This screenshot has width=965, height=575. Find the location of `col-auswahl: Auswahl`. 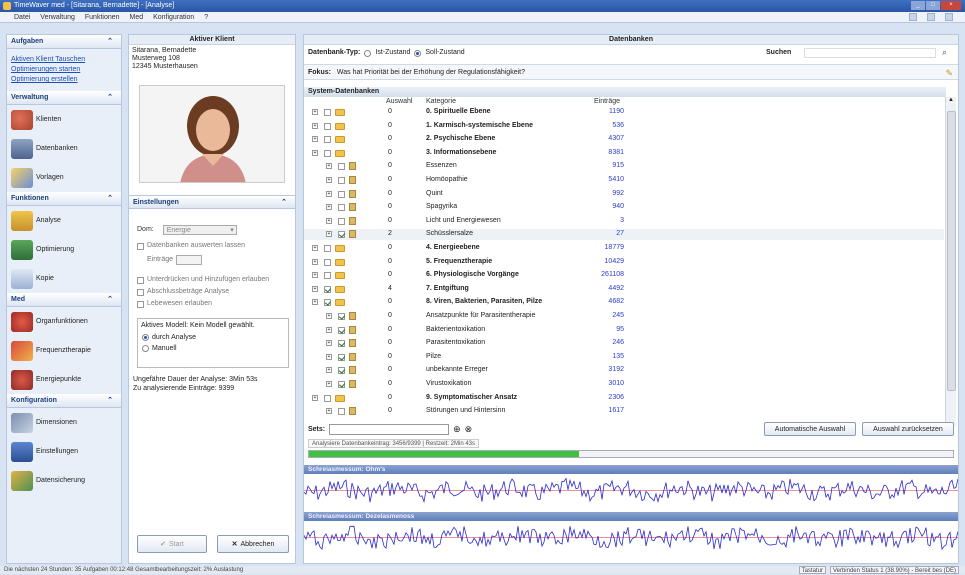

col-auswahl: Auswahl is located at coordinates (399, 102).